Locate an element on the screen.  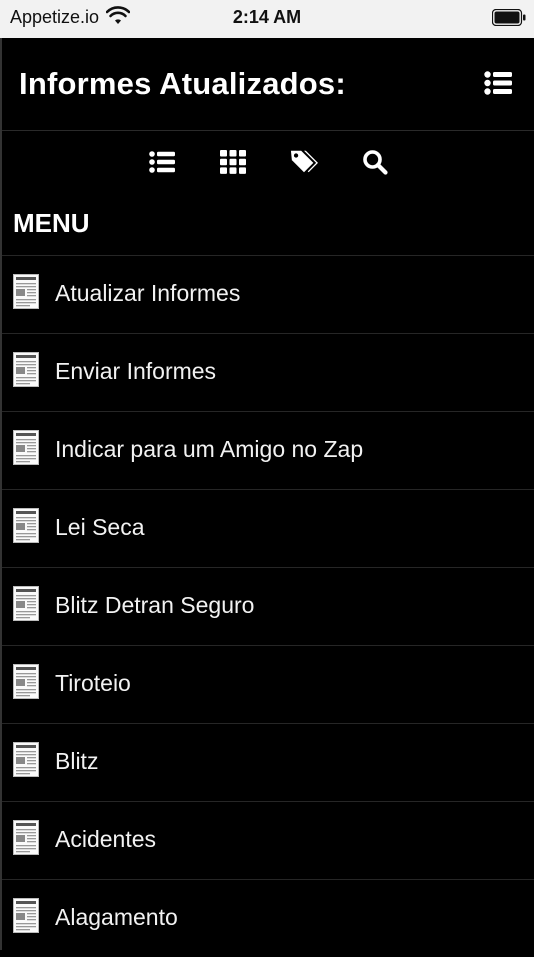
header: Informes Atualizados: is located at coordinates (268, 84).